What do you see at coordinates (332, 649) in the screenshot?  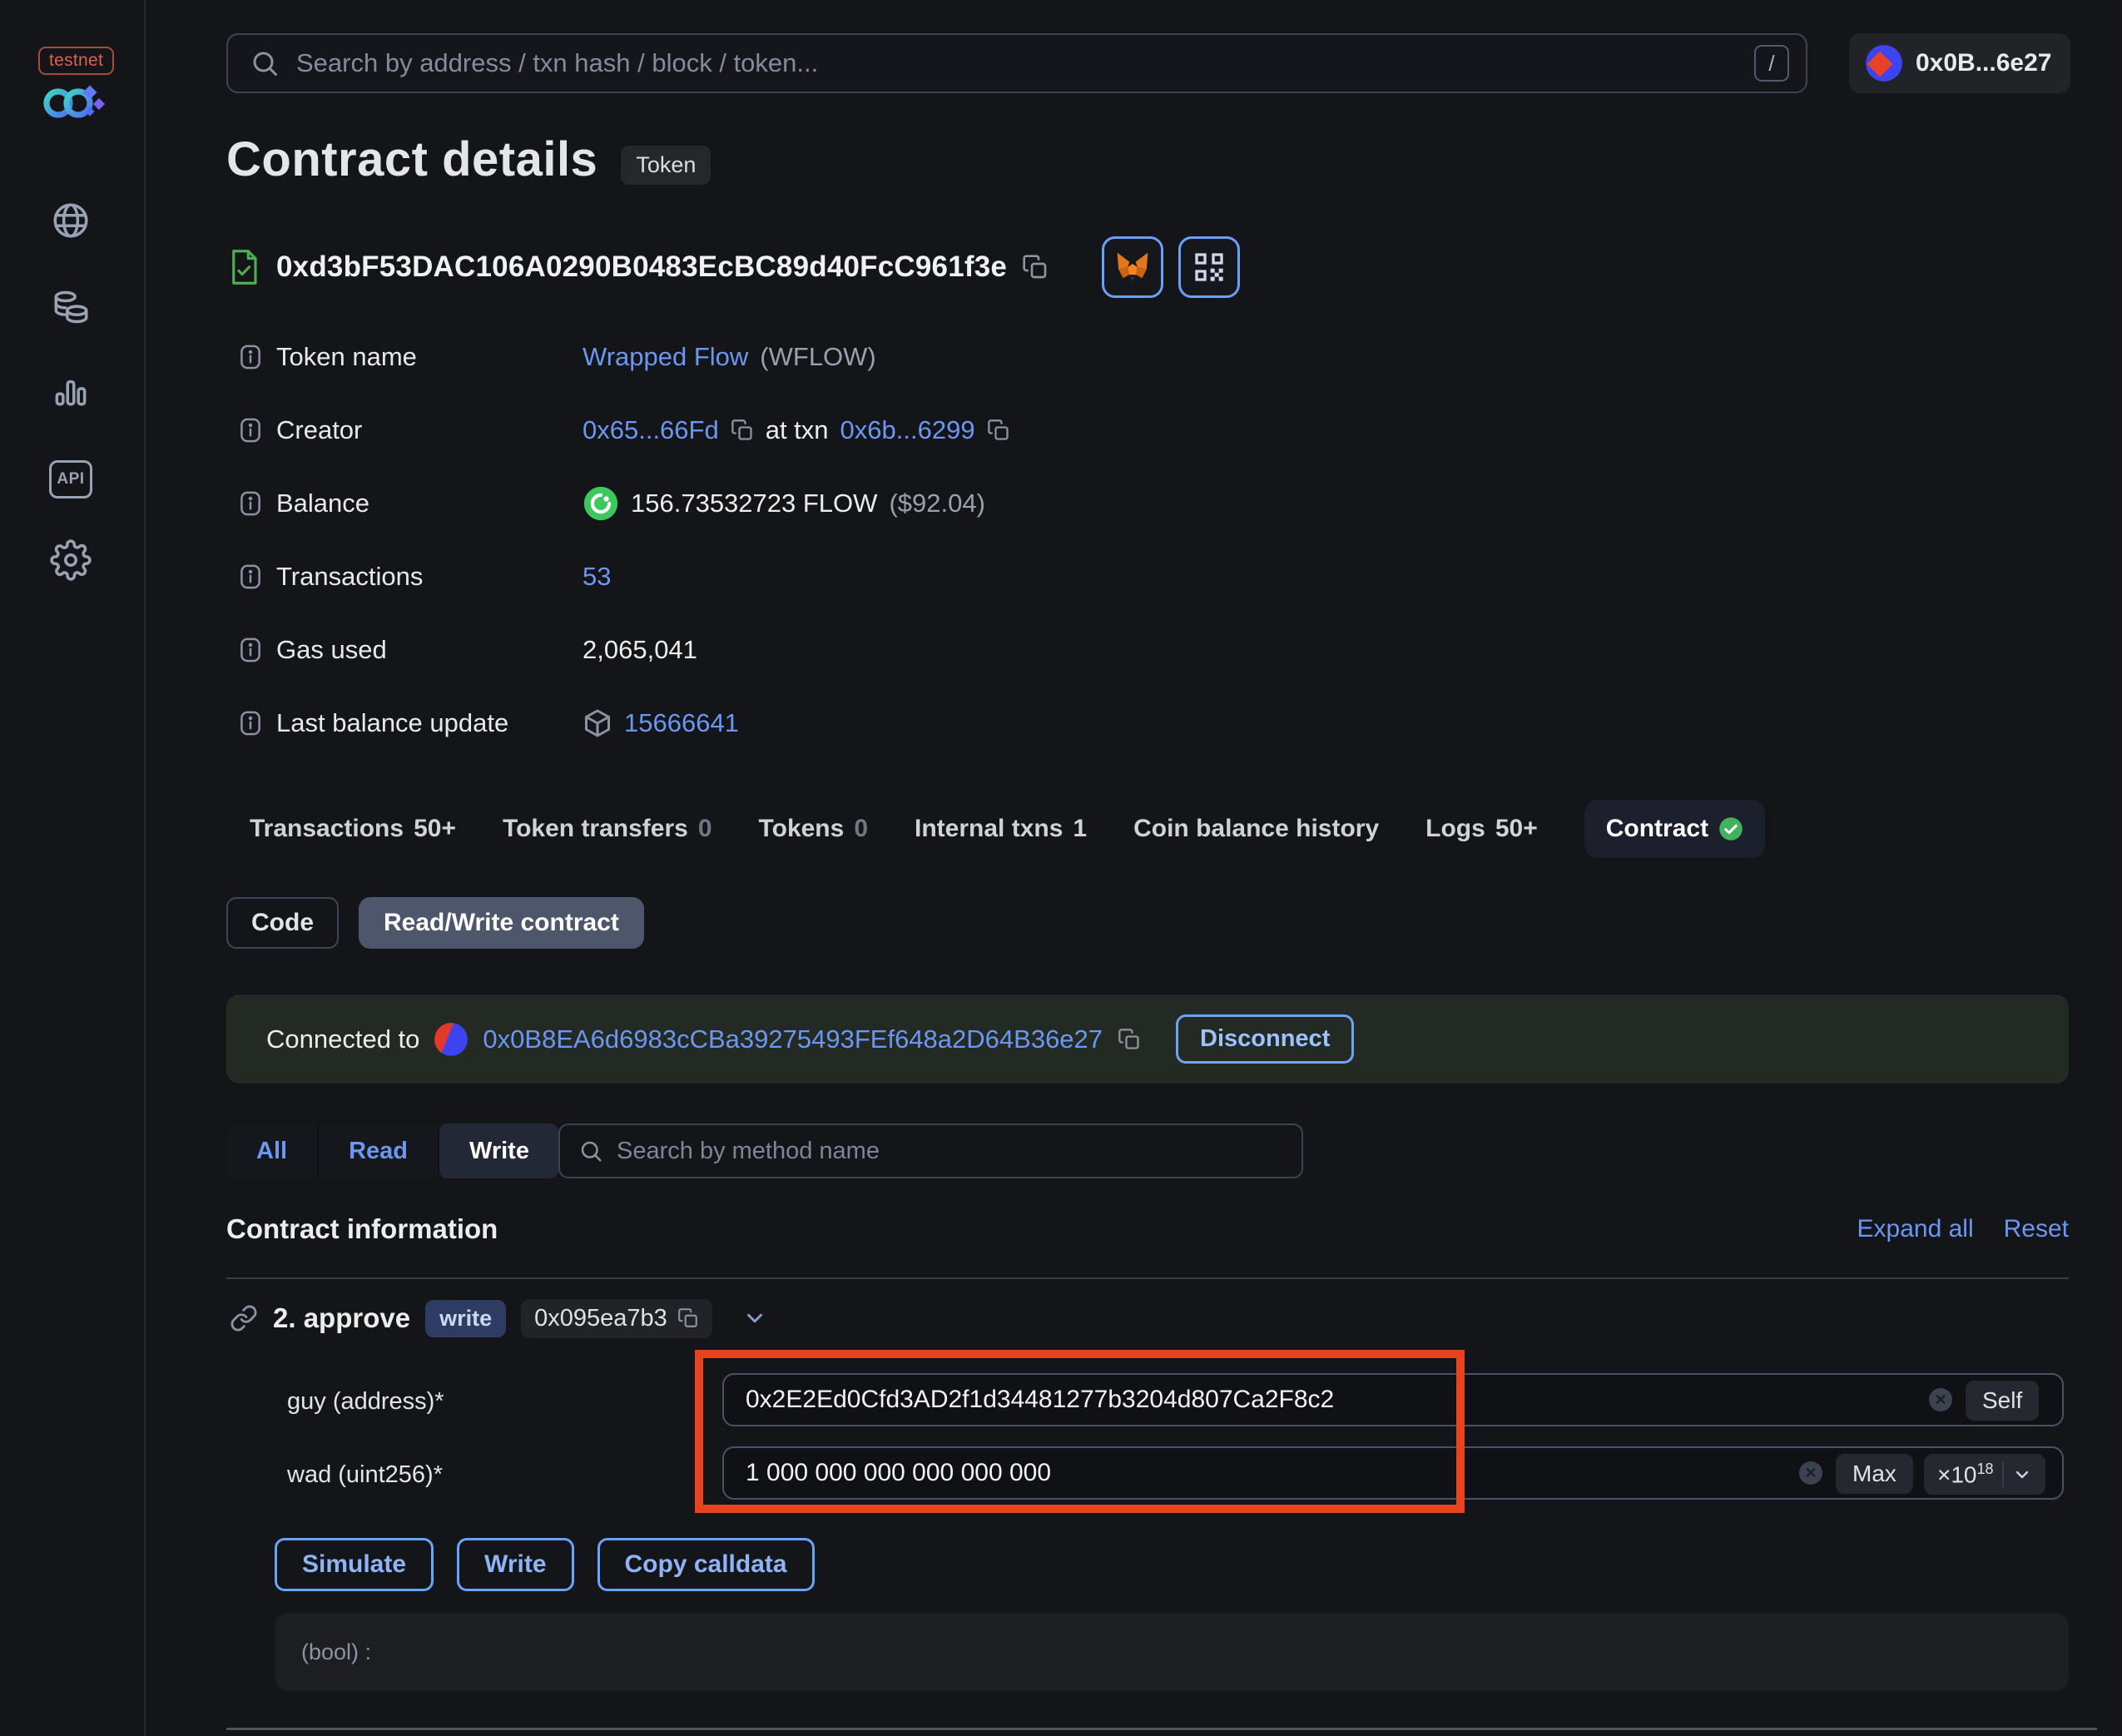 I see `row-label: Gas used` at bounding box center [332, 649].